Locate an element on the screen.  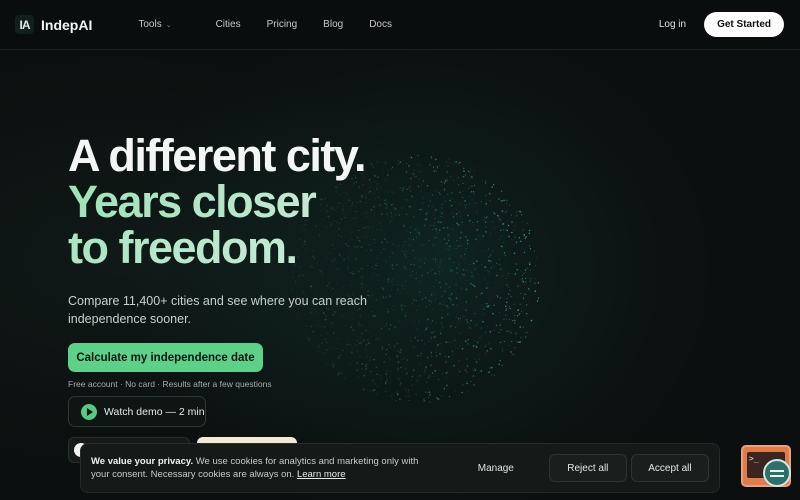
logo-text: IndepAI is located at coordinates (67, 24).